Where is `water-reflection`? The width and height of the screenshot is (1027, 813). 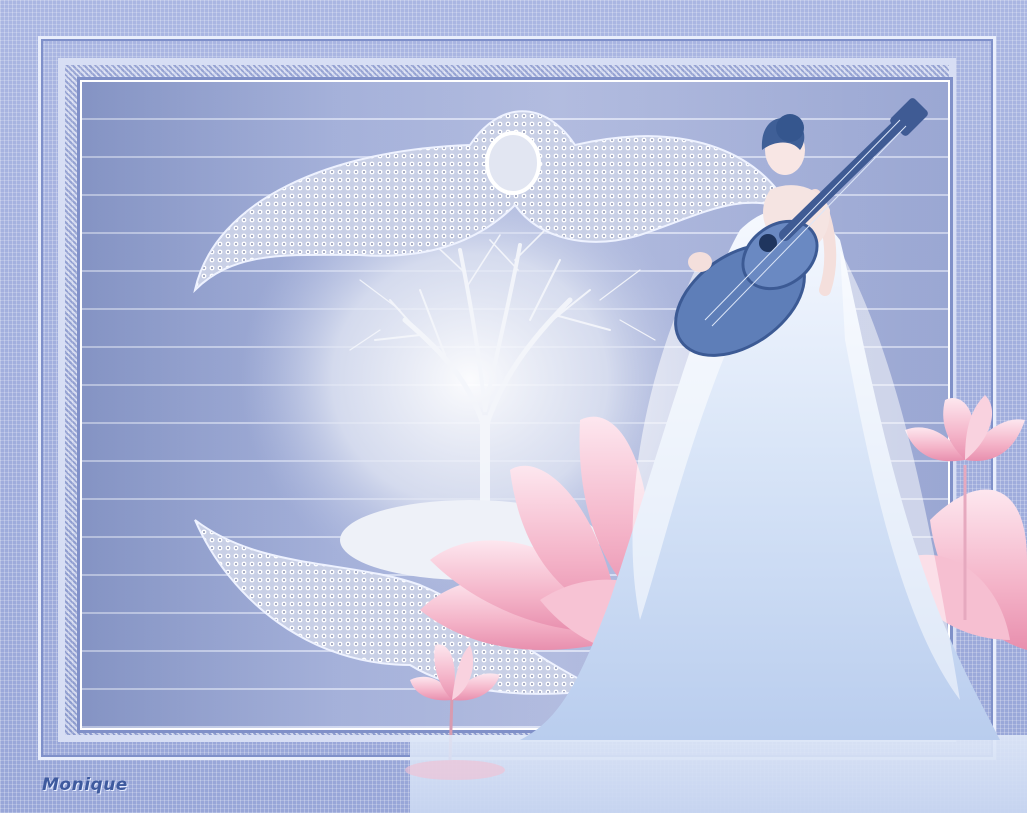
water-reflection is located at coordinates (718, 774).